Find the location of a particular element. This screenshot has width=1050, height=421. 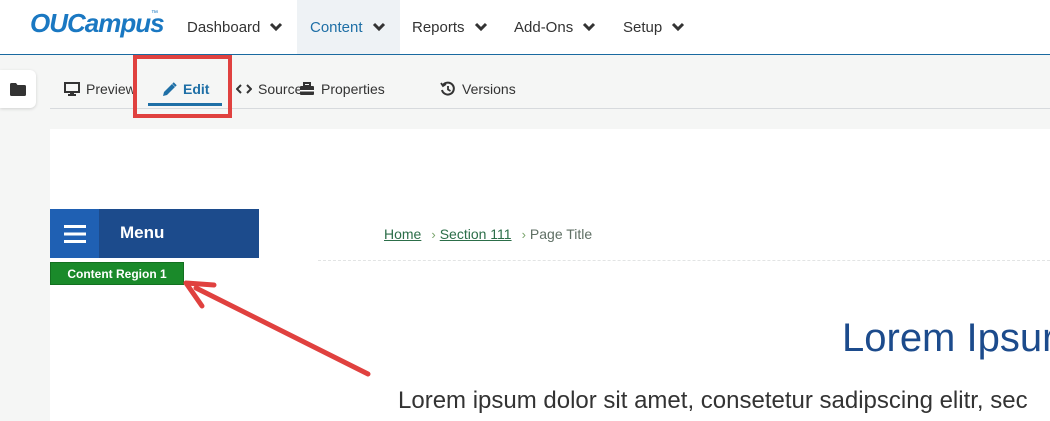

breadcrumb: Home › Section 111 › Page Title is located at coordinates (488, 234).